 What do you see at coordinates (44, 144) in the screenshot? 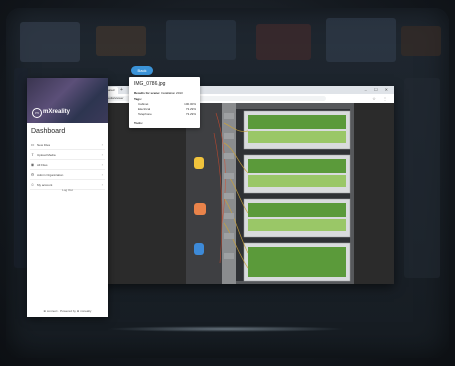
I see `sidebar-item-label: New Files` at bounding box center [44, 144].